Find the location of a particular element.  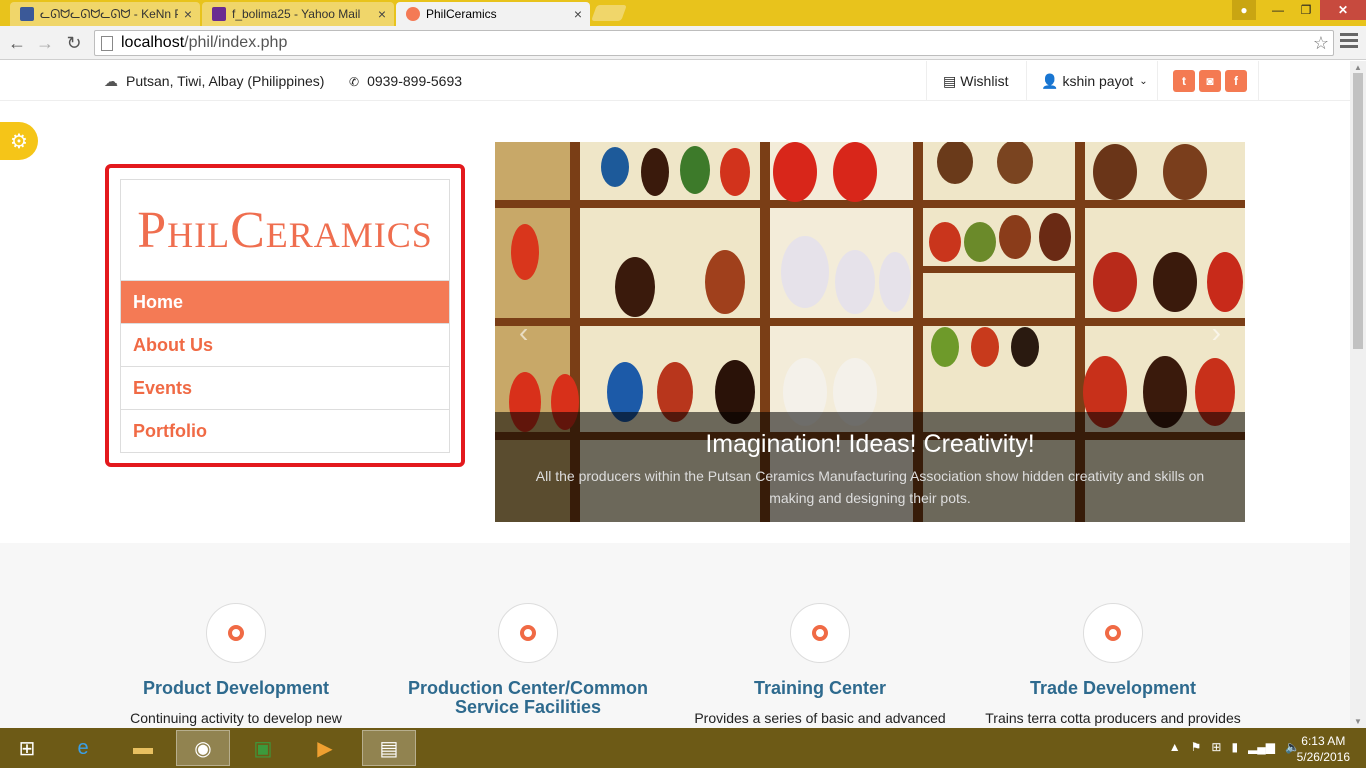

location: ☁ Putsan, Tiwi, Albay (Philippines) is located at coordinates (214, 81).